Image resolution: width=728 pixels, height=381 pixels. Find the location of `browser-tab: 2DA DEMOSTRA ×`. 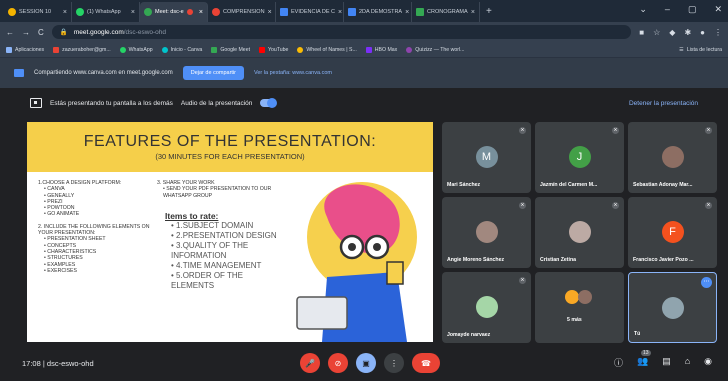

browser-tab: 2DA DEMOSTRA × is located at coordinates (378, 12).